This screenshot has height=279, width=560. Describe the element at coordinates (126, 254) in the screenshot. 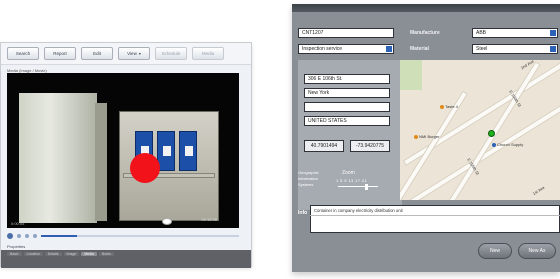

I see `properties-tabs: Basic Location Details Image Media Notes` at that location.